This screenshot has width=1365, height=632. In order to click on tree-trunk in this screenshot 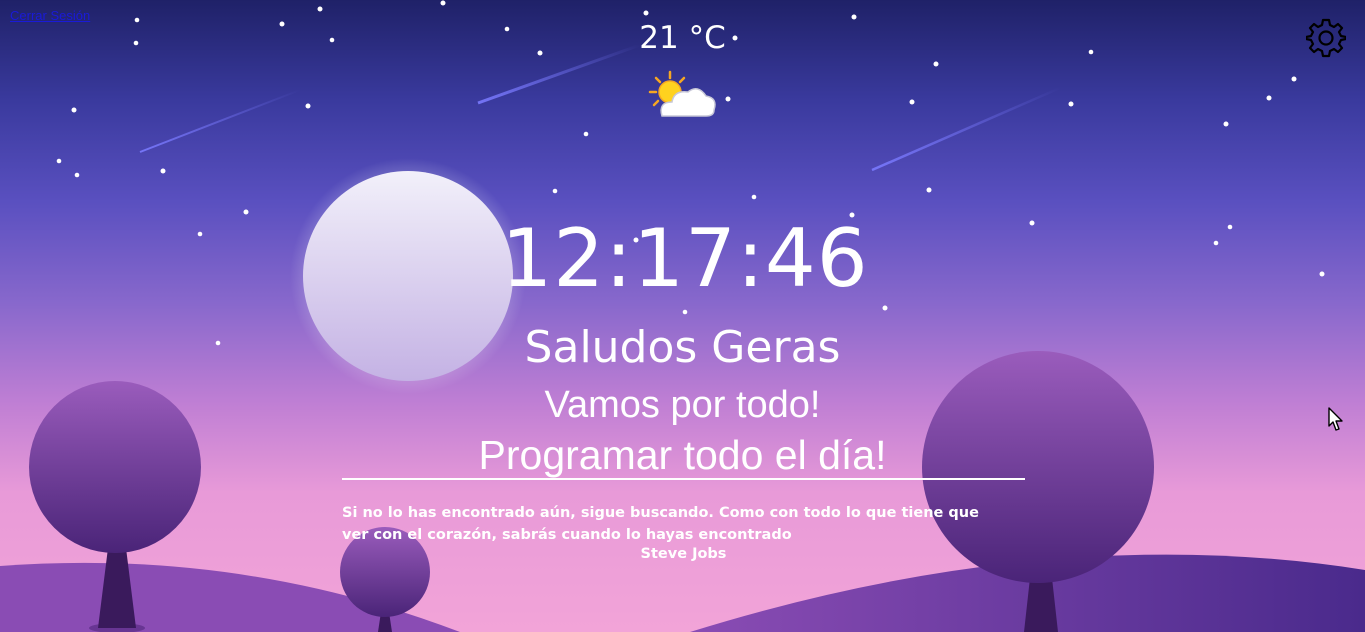, I will do `click(117, 588)`.